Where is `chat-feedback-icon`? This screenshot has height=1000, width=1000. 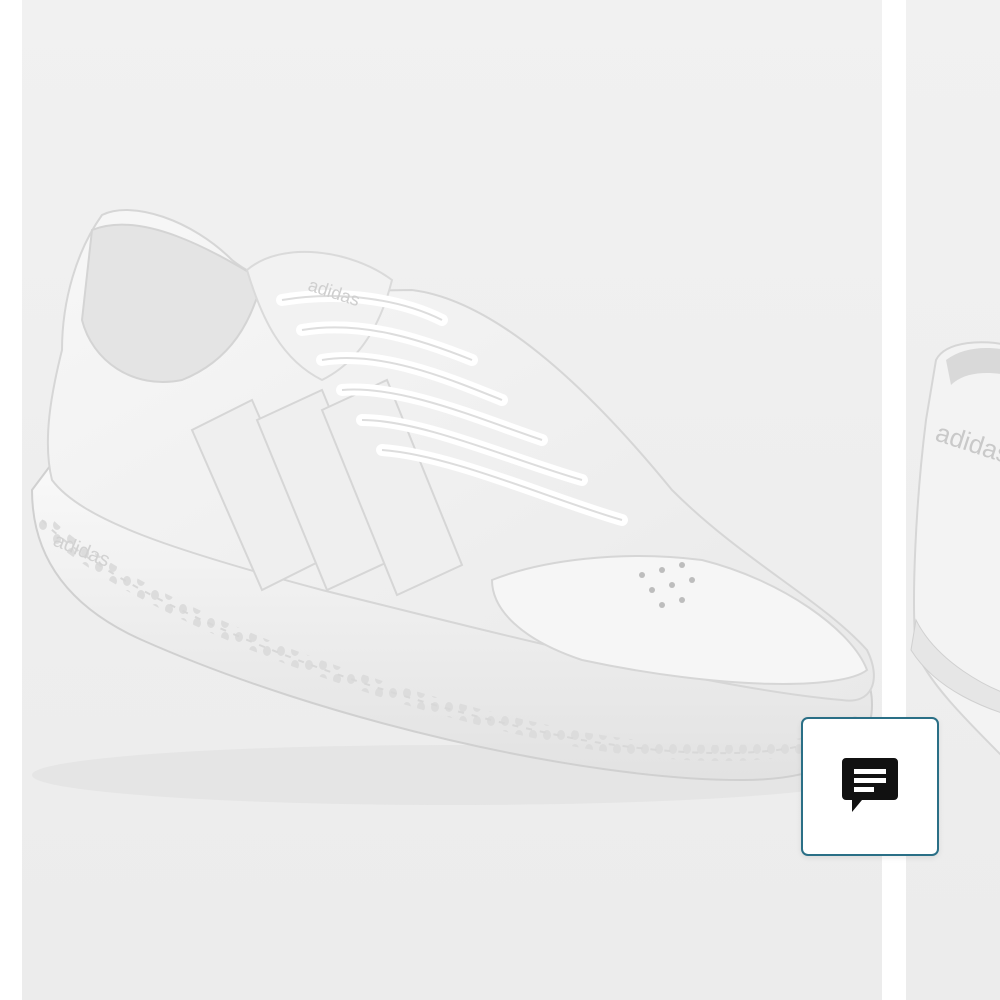
chat-feedback-icon is located at coordinates (870, 784).